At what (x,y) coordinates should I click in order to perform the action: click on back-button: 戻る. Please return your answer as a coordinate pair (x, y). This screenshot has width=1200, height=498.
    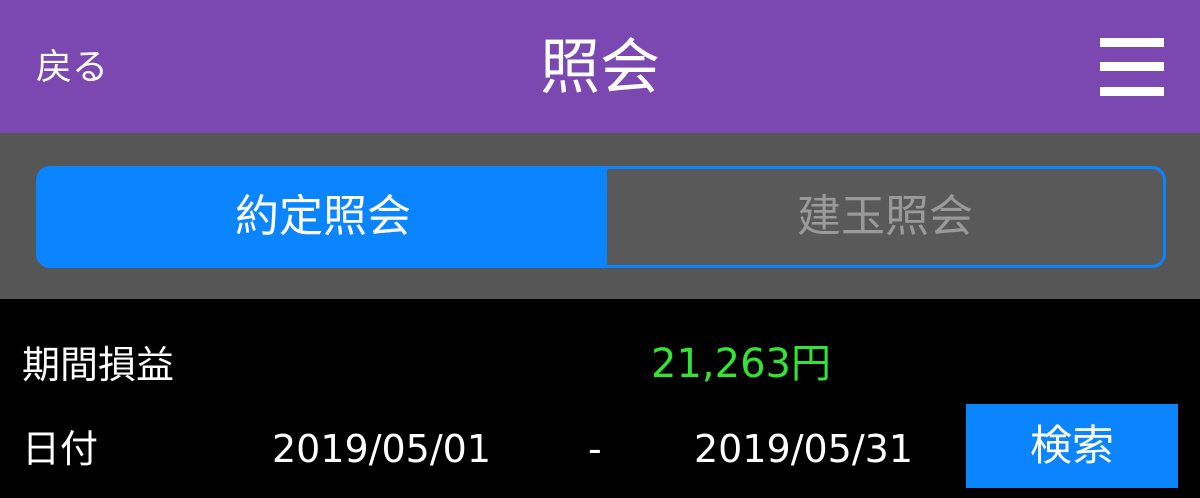
    Looking at the image, I should click on (72, 68).